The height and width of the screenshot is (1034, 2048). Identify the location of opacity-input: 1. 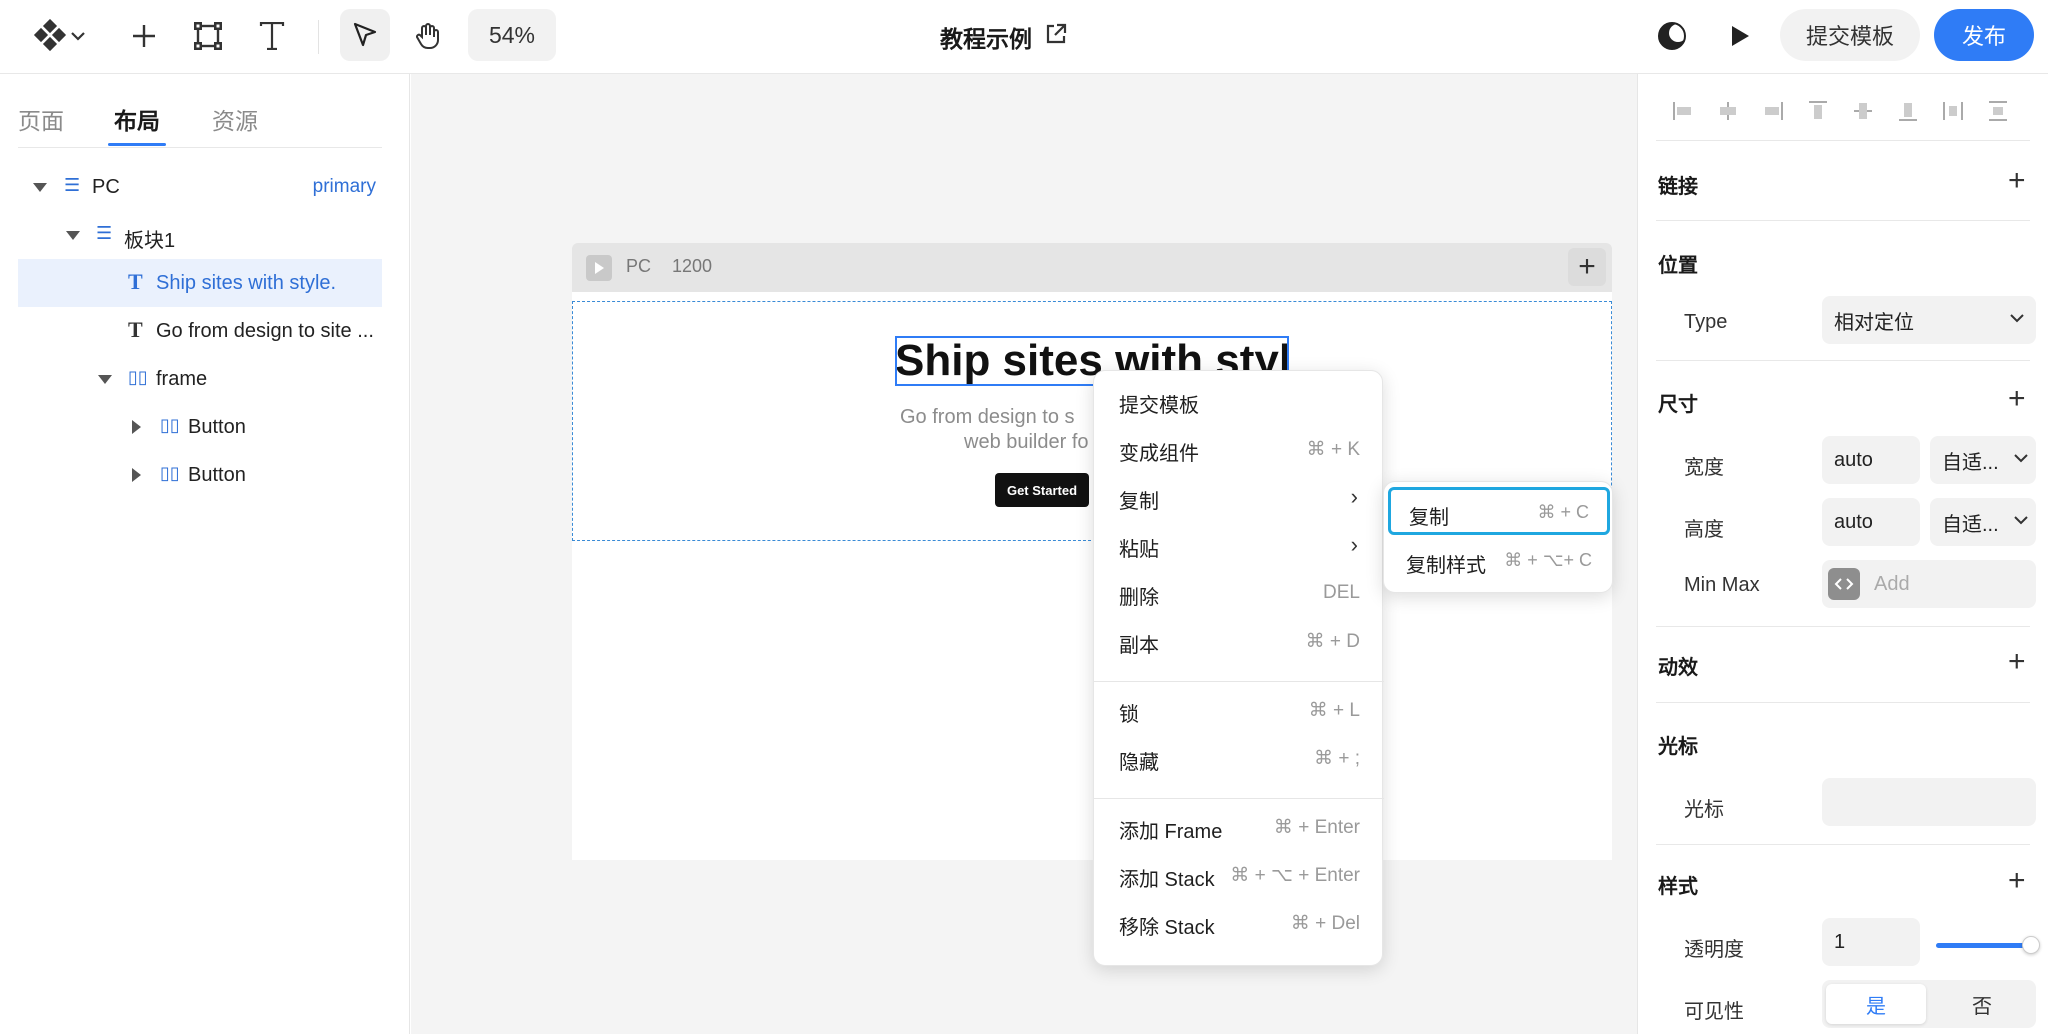
(1871, 942).